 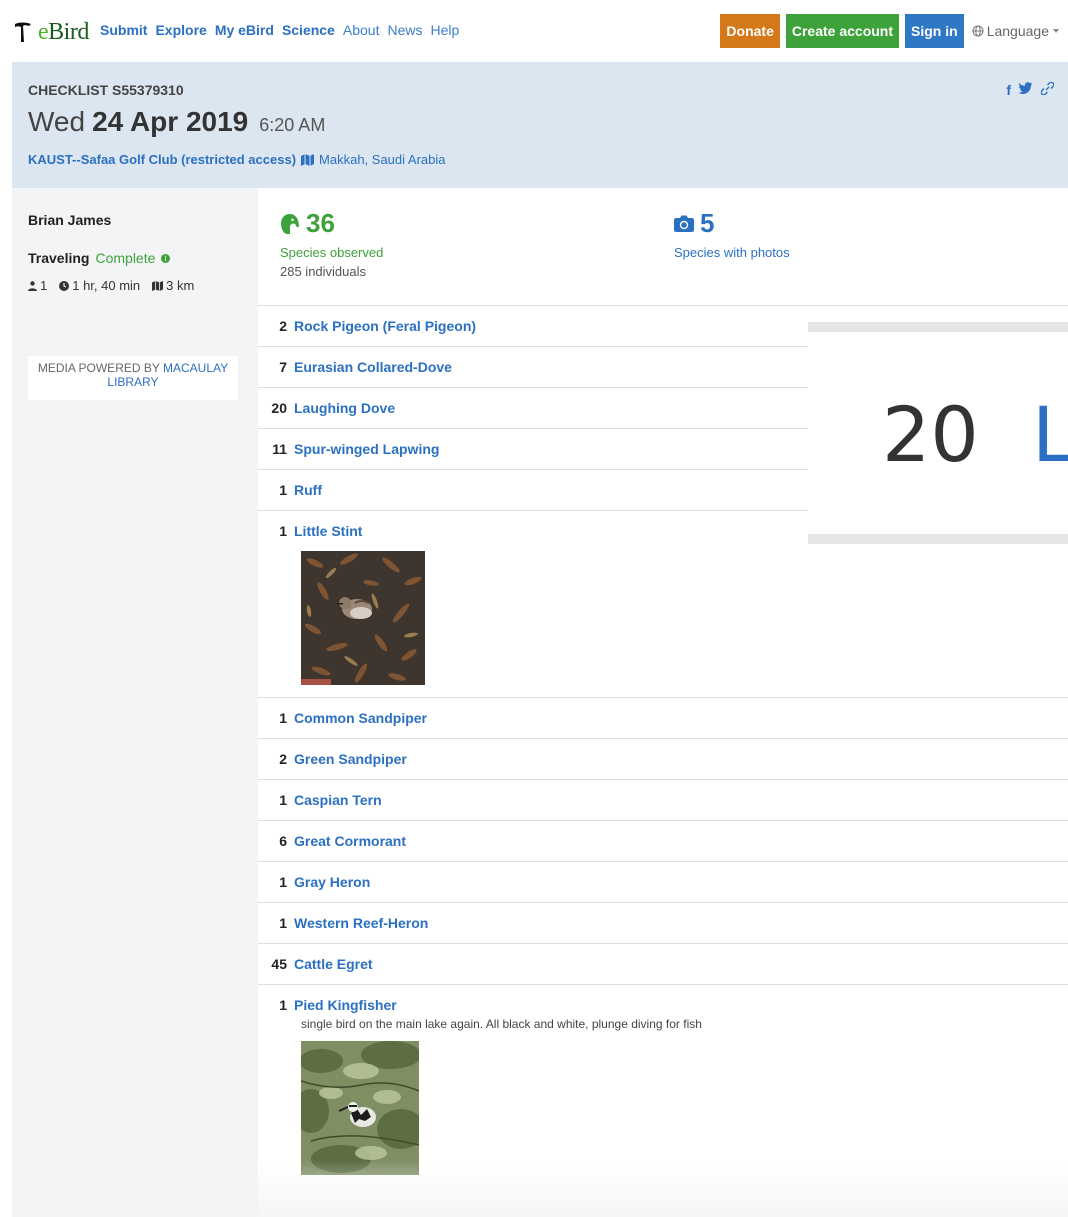 I want to click on zoom-count: 20, so click(x=930, y=434).